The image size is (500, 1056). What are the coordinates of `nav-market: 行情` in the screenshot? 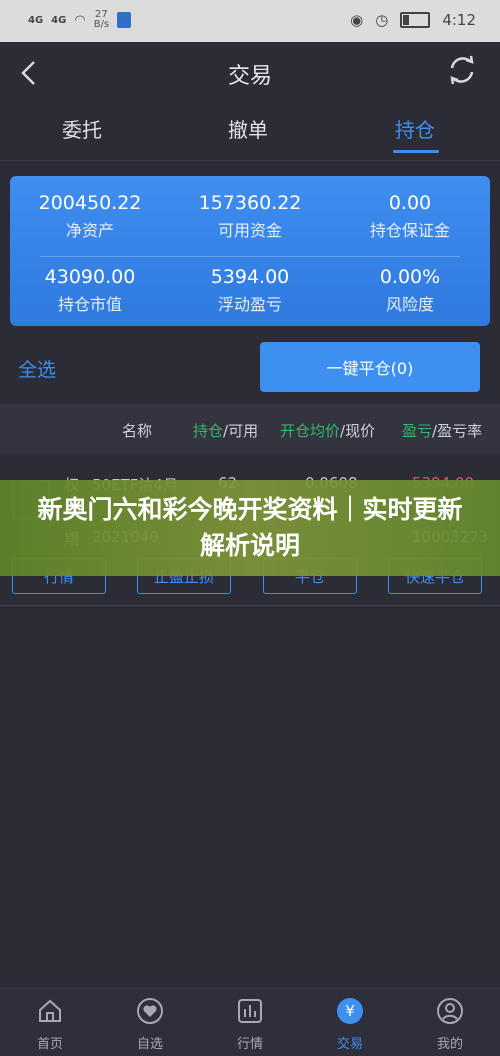 It's located at (250, 1024).